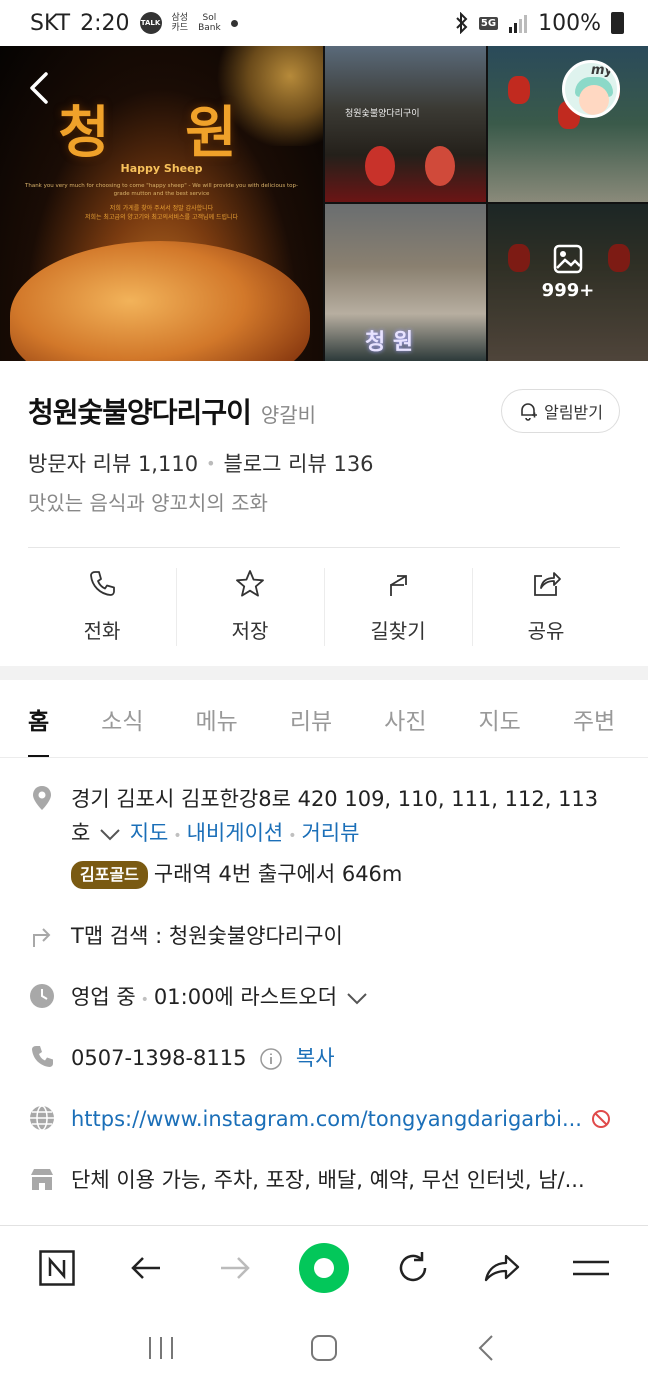  Describe the element at coordinates (405, 124) in the screenshot. I see `photo-storefront: 청원숯불양다리구이` at that location.